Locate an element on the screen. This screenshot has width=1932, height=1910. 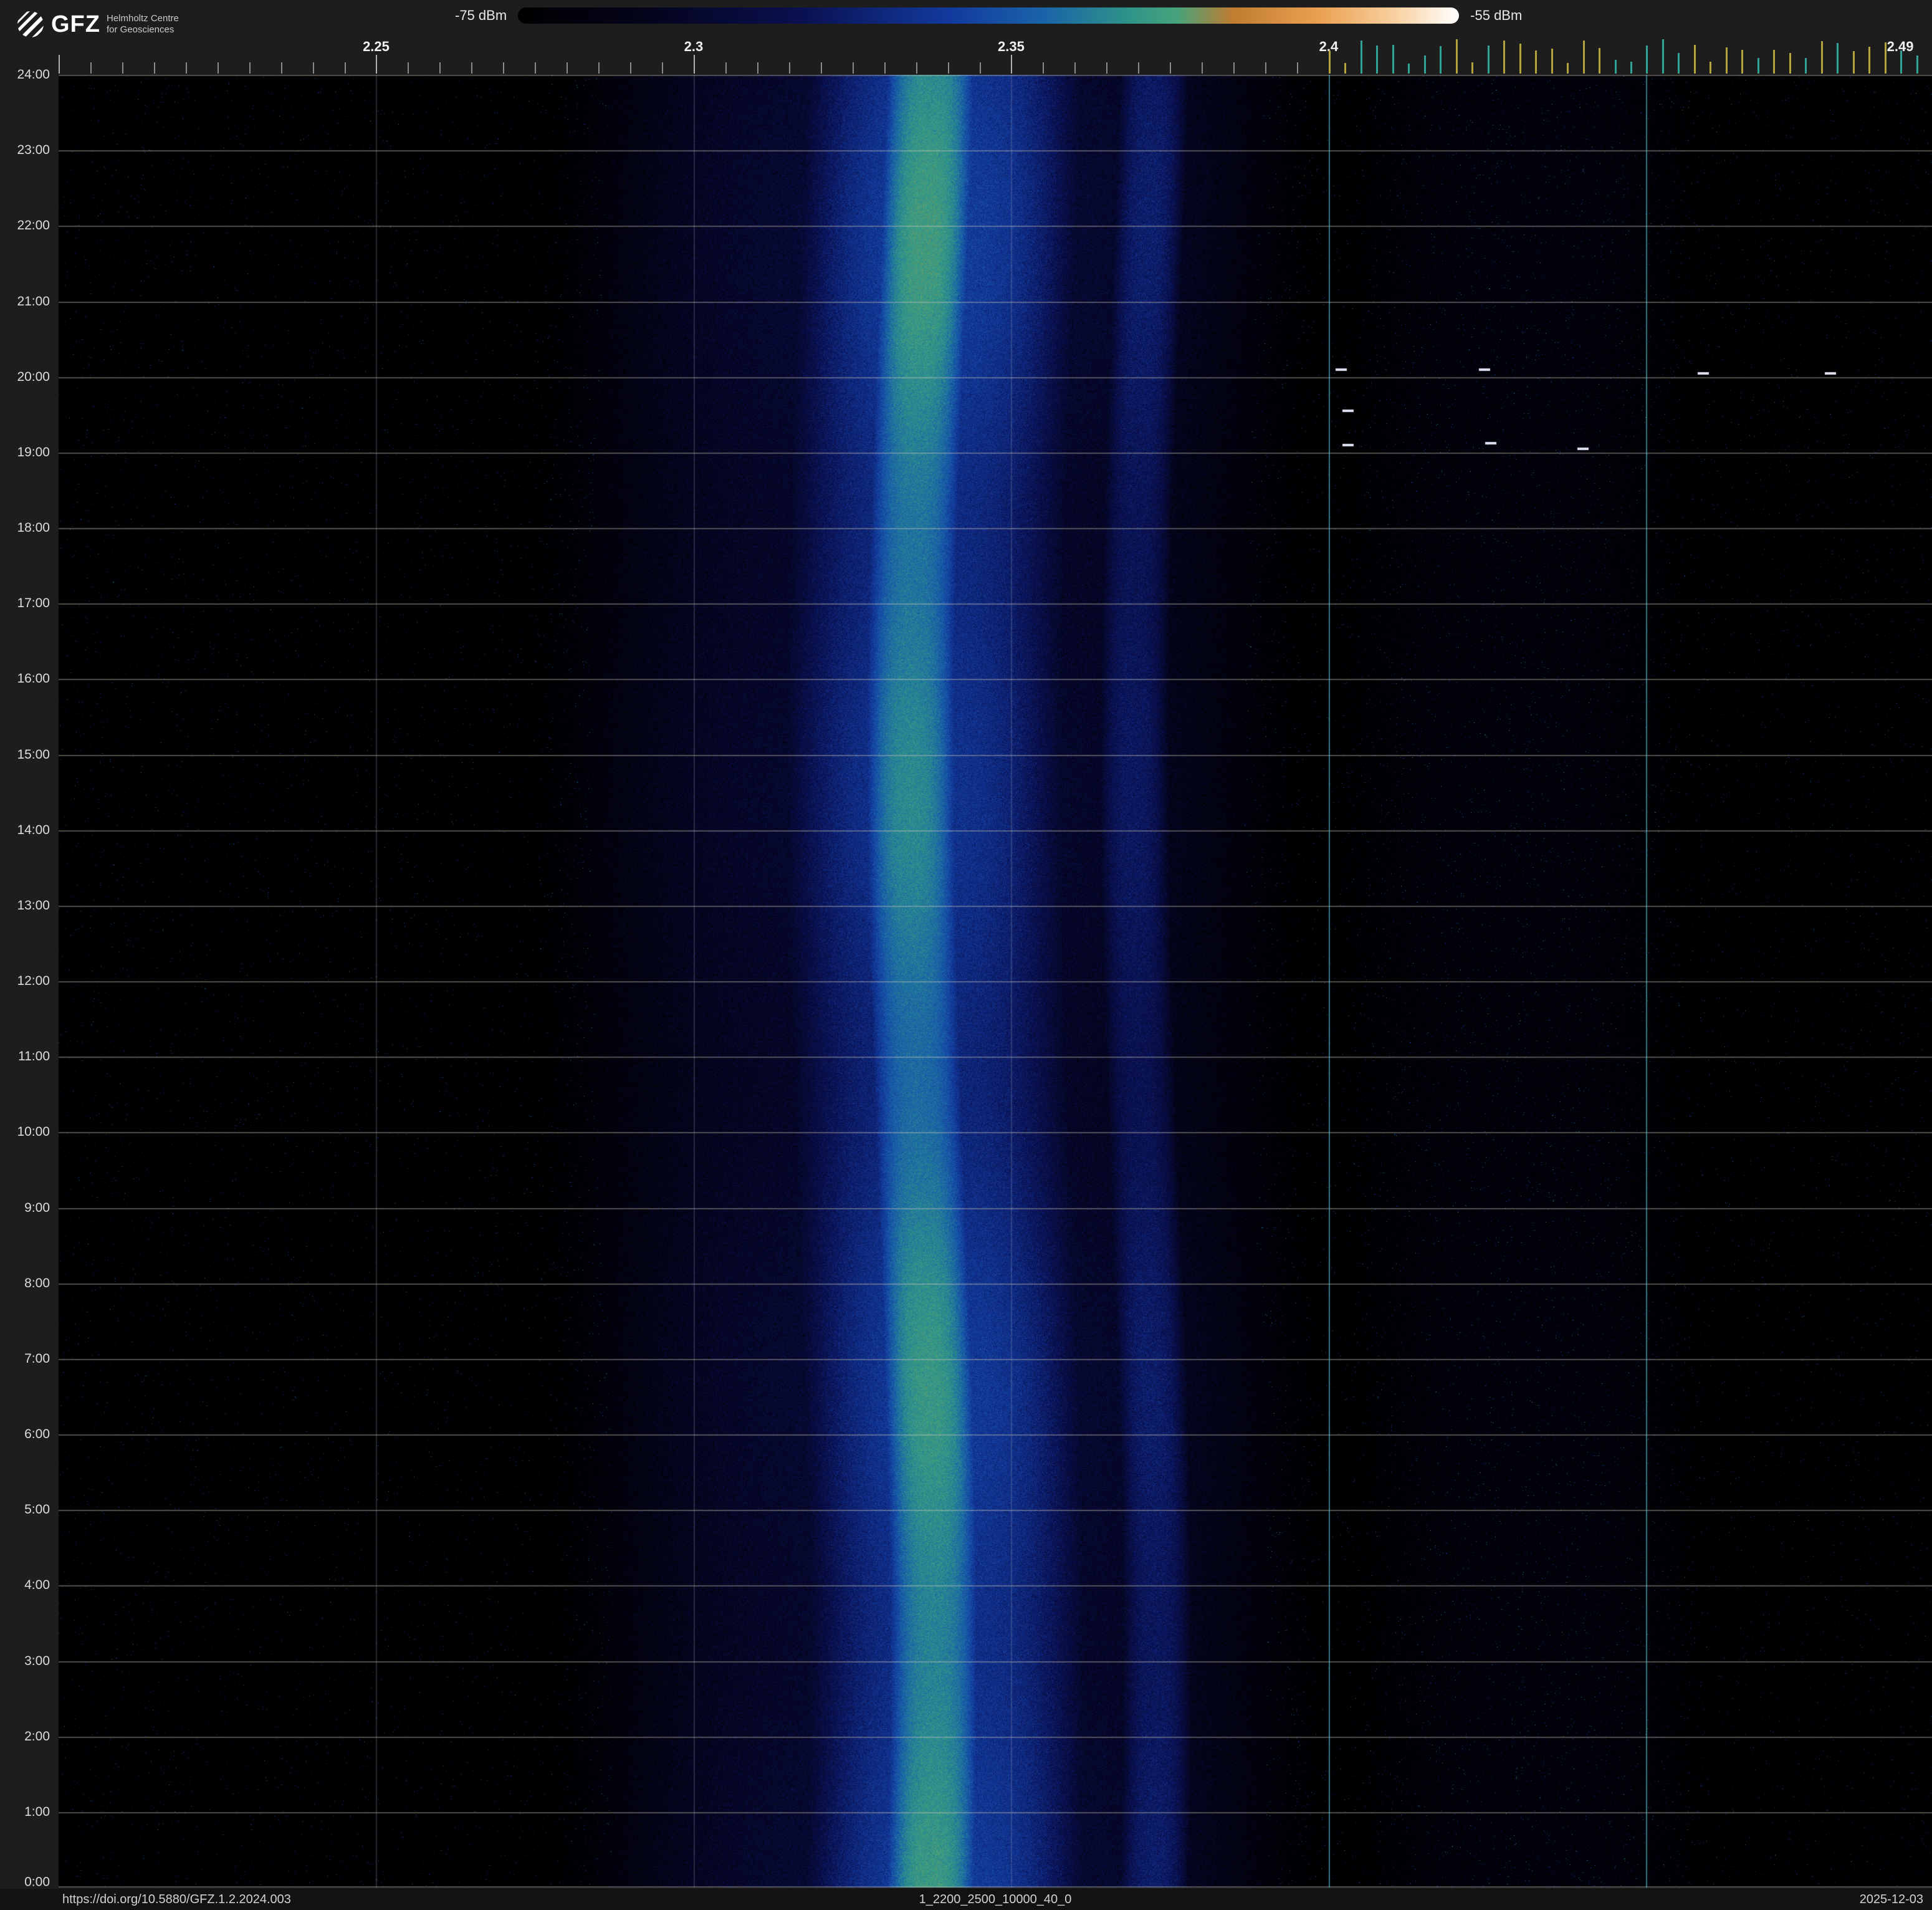
time-tick-label: 18:00 is located at coordinates (33, 528).